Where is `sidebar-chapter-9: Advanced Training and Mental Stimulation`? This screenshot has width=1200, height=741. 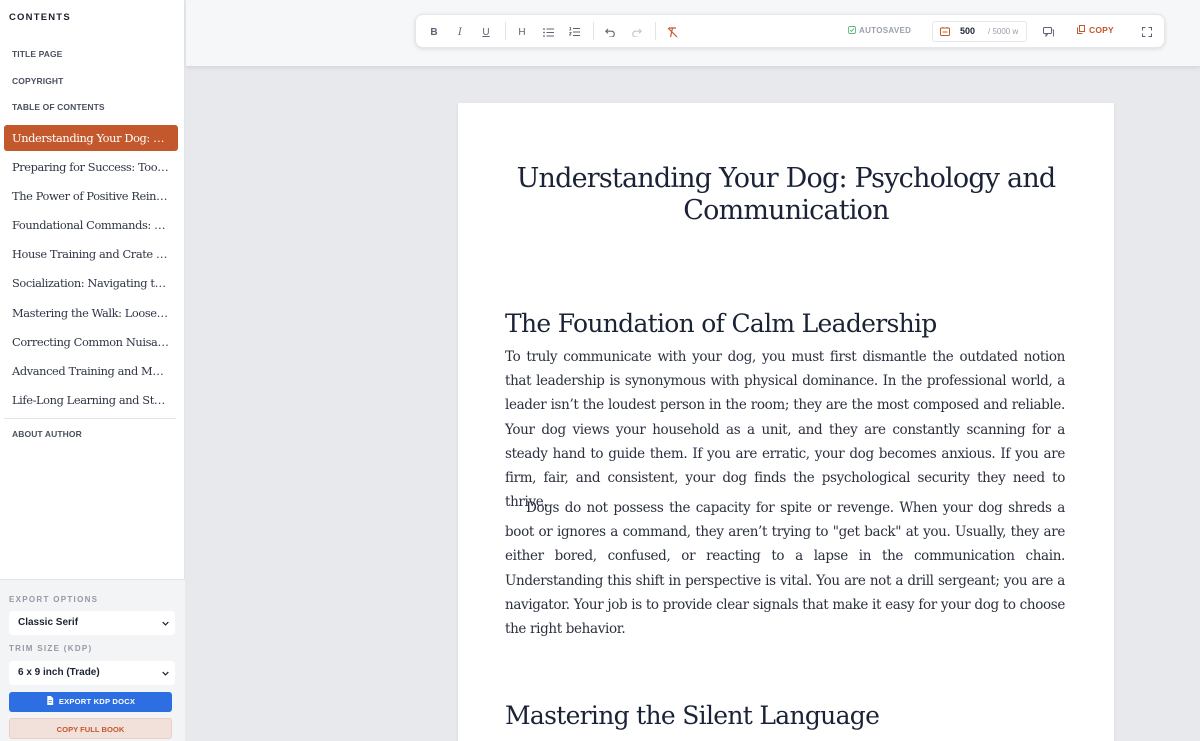
sidebar-chapter-9: Advanced Training and Mental Stimulation is located at coordinates (91, 371).